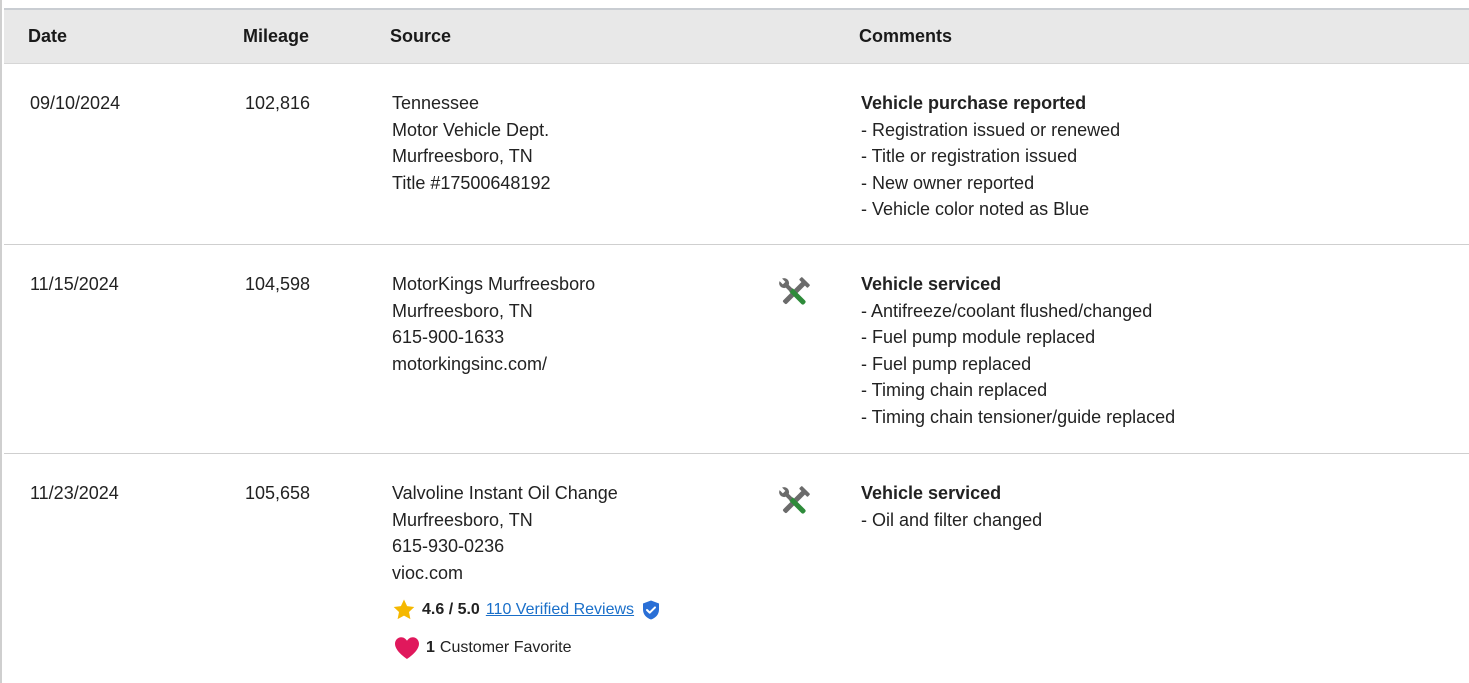 The width and height of the screenshot is (1469, 683). What do you see at coordinates (651, 610) in the screenshot?
I see `verified-shield-icon` at bounding box center [651, 610].